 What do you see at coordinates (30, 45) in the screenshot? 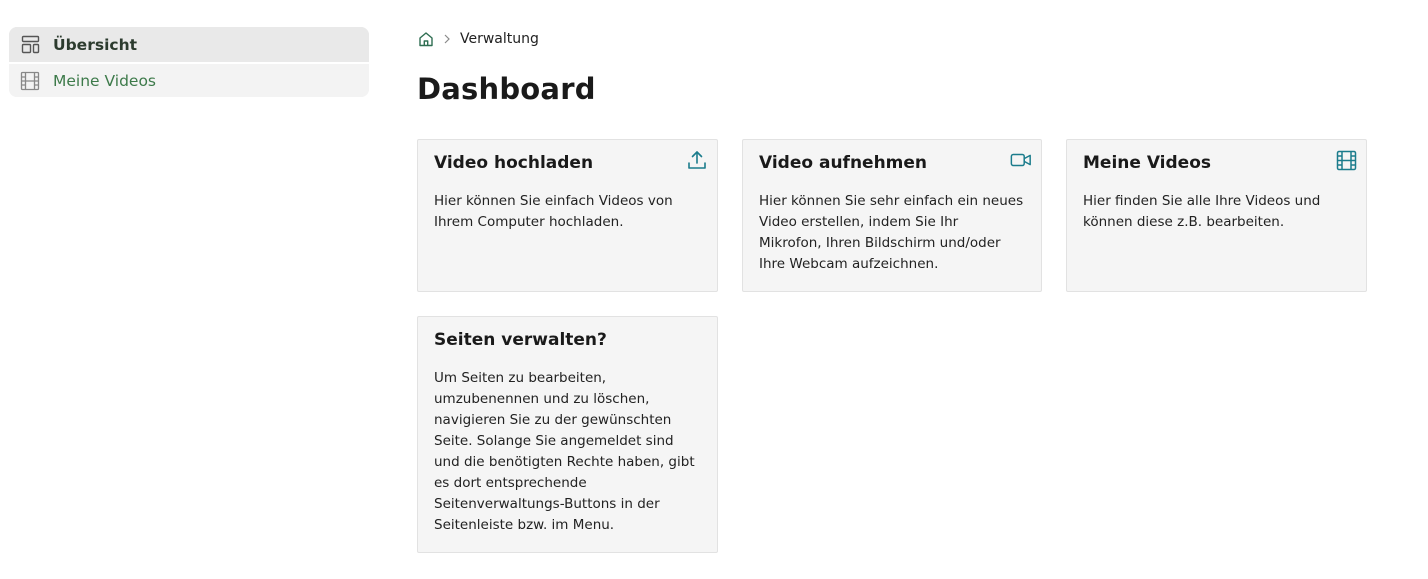
I see `layout-icon` at bounding box center [30, 45].